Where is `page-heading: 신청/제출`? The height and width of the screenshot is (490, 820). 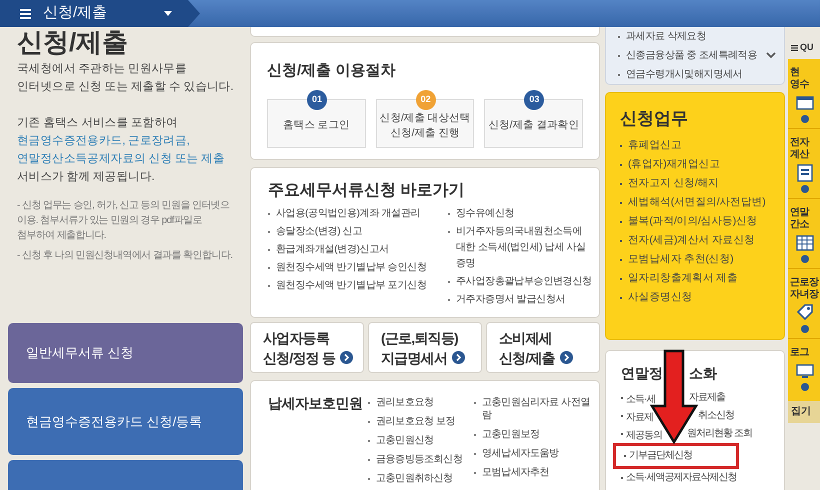 page-heading: 신청/제출 is located at coordinates (73, 42).